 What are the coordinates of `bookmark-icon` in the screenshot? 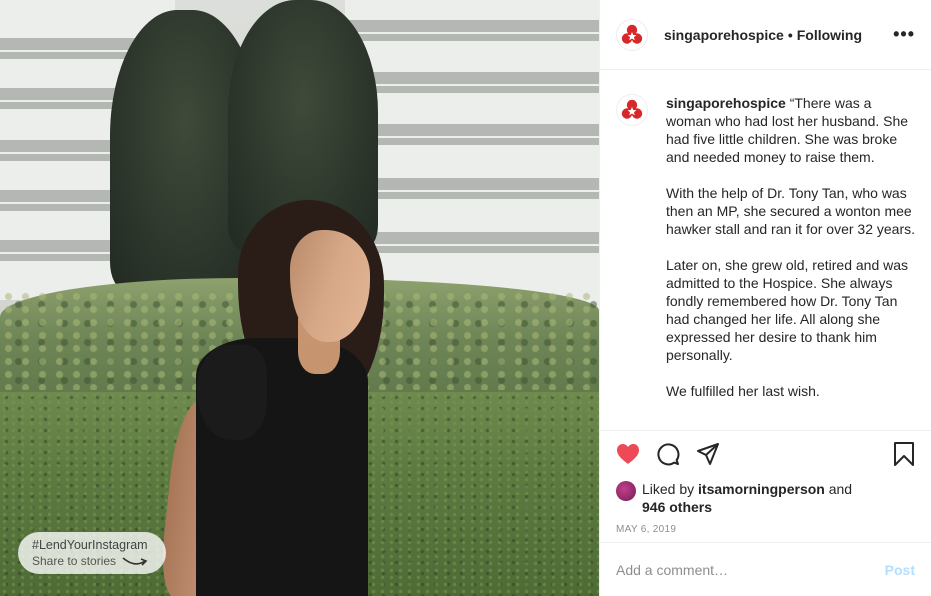 It's located at (904, 455).